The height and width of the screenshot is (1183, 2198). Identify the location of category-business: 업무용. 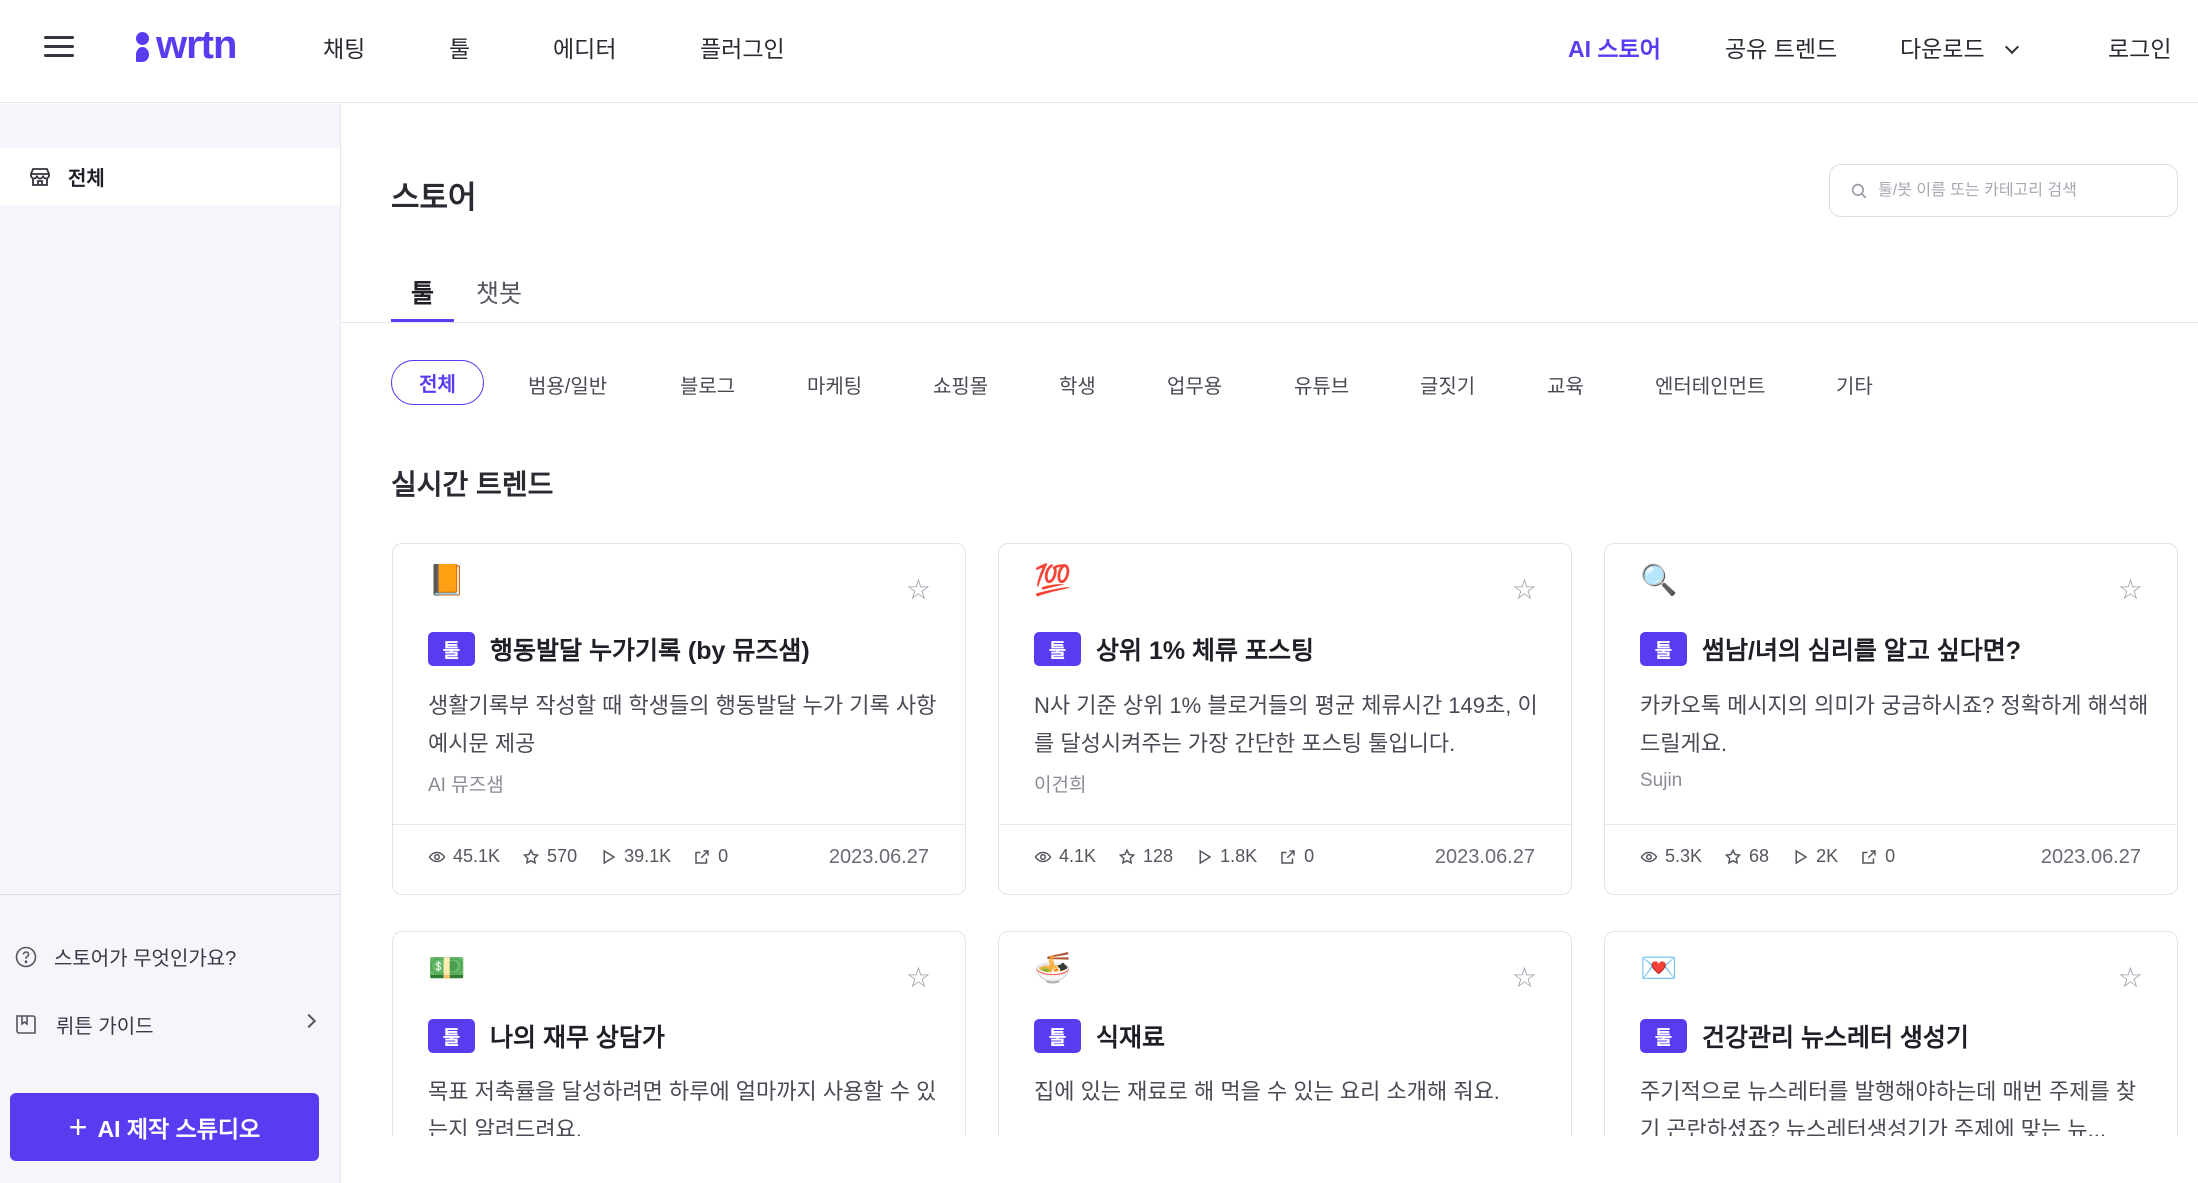
(1194, 384).